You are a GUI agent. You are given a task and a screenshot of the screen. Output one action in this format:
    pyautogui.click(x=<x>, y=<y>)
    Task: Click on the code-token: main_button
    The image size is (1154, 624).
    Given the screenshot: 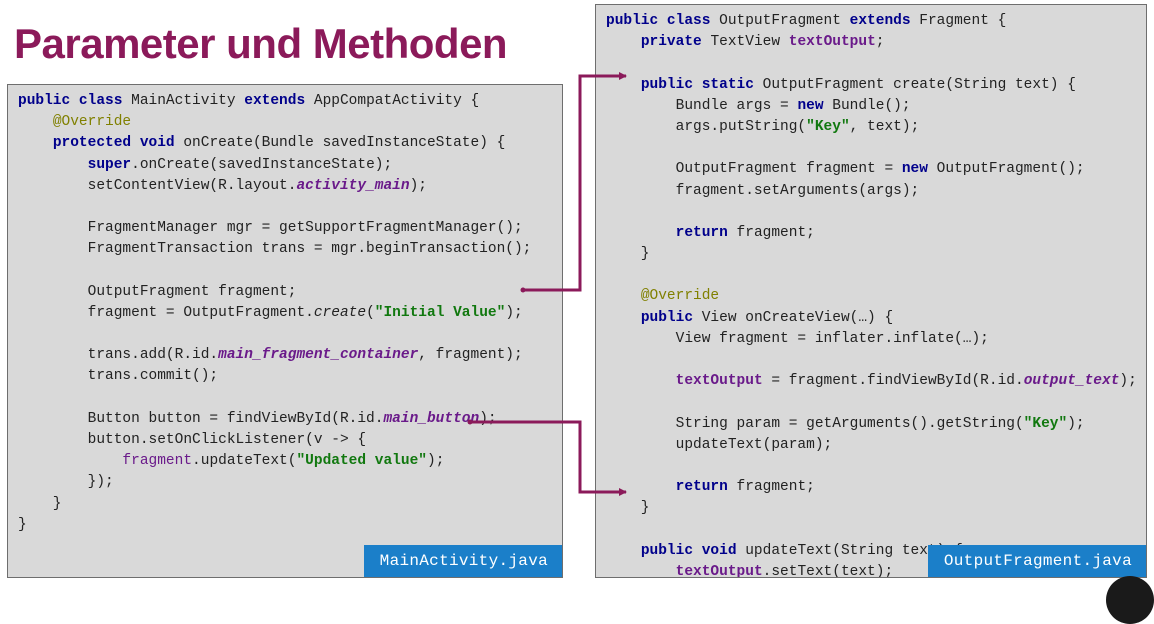 What is the action you would take?
    pyautogui.click(x=431, y=418)
    